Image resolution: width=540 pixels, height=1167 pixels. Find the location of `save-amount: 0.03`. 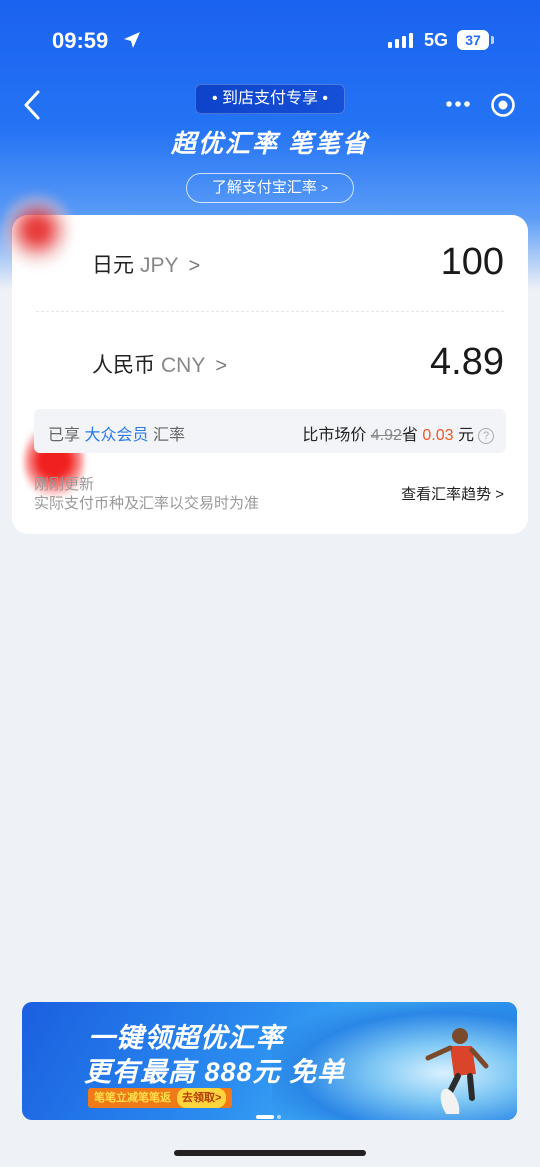

save-amount: 0.03 is located at coordinates (438, 435).